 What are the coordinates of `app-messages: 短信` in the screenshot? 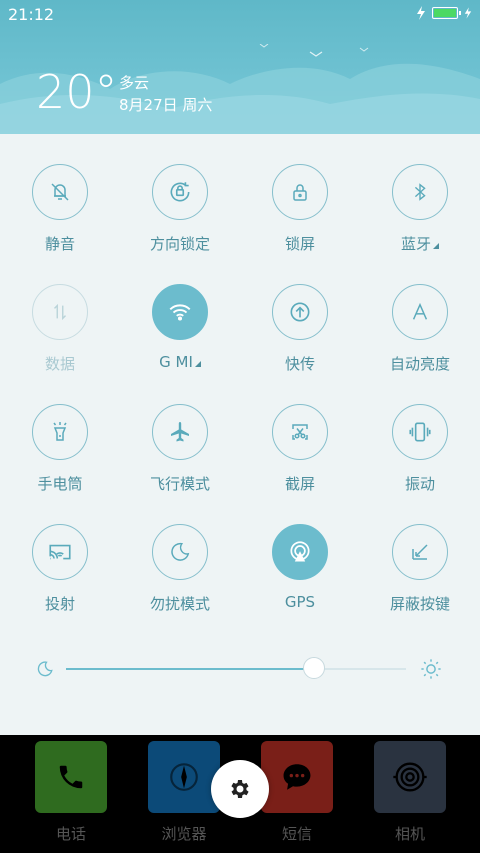 It's located at (297, 792).